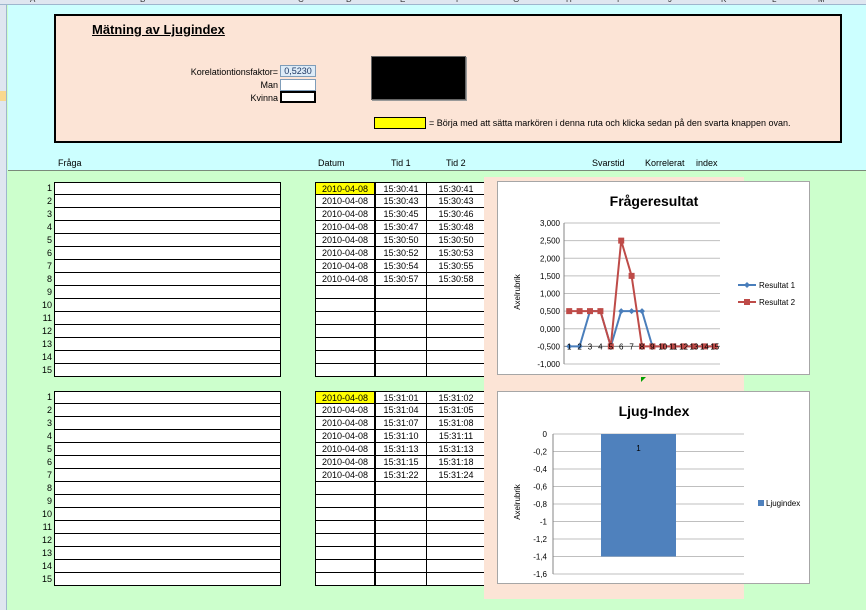 The height and width of the screenshot is (610, 866). I want to click on tid2-cell: 15:31:13, so click(456, 449).